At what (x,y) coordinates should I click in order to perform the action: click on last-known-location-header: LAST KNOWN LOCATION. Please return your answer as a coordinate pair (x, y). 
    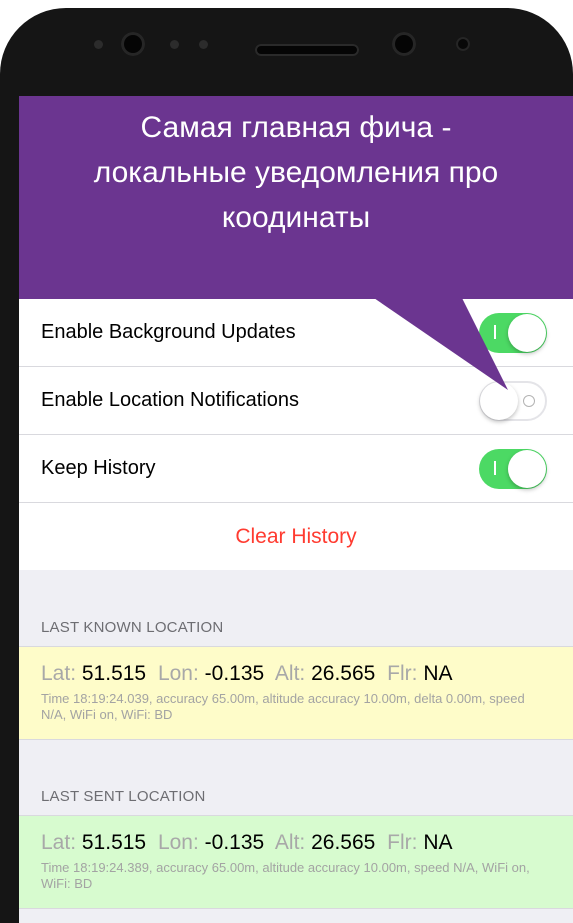
    Looking at the image, I should click on (132, 627).